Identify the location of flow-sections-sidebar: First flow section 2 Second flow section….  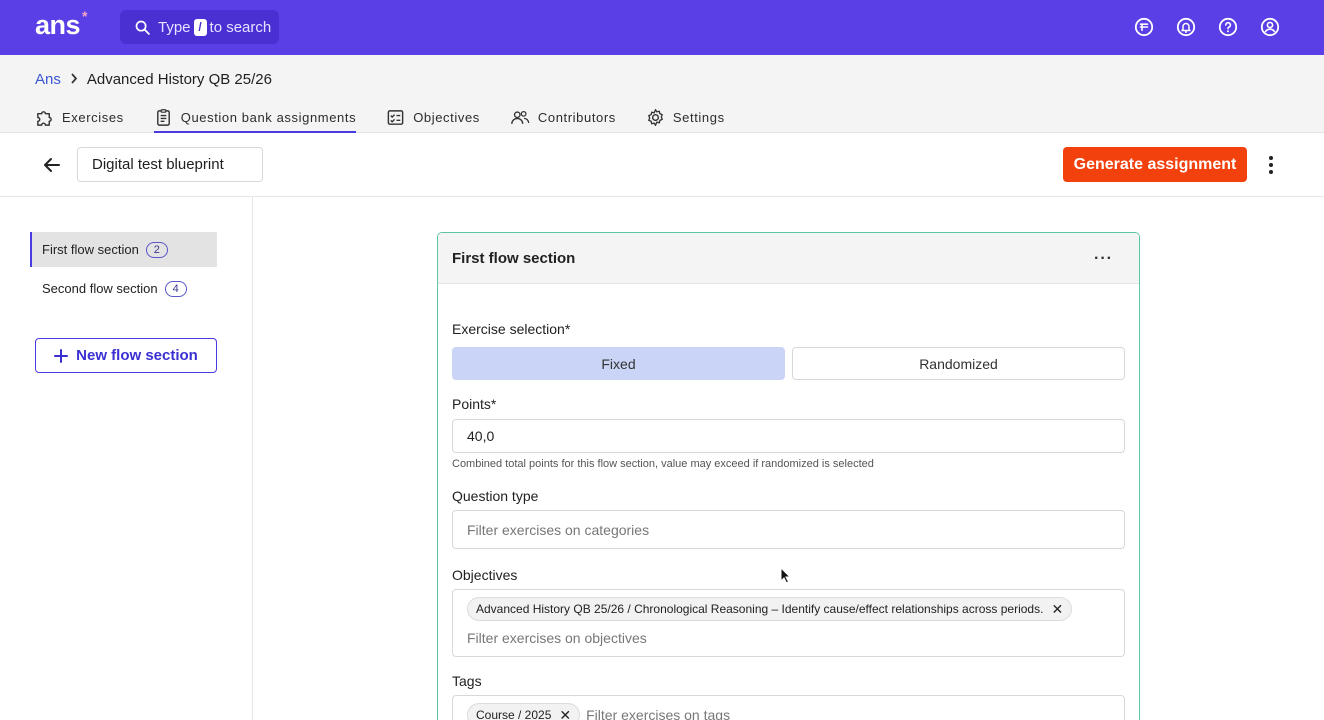
(126, 458).